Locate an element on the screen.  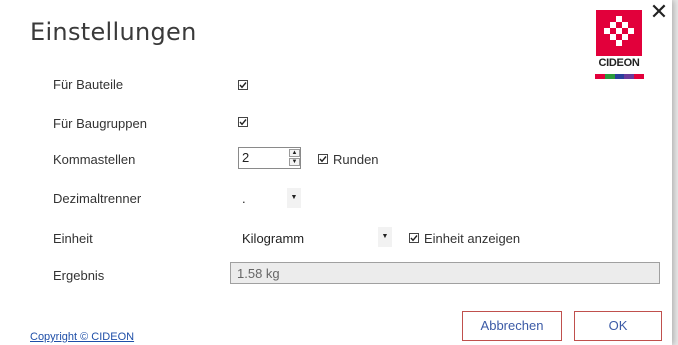
runden-checkbox is located at coordinates (323, 159).